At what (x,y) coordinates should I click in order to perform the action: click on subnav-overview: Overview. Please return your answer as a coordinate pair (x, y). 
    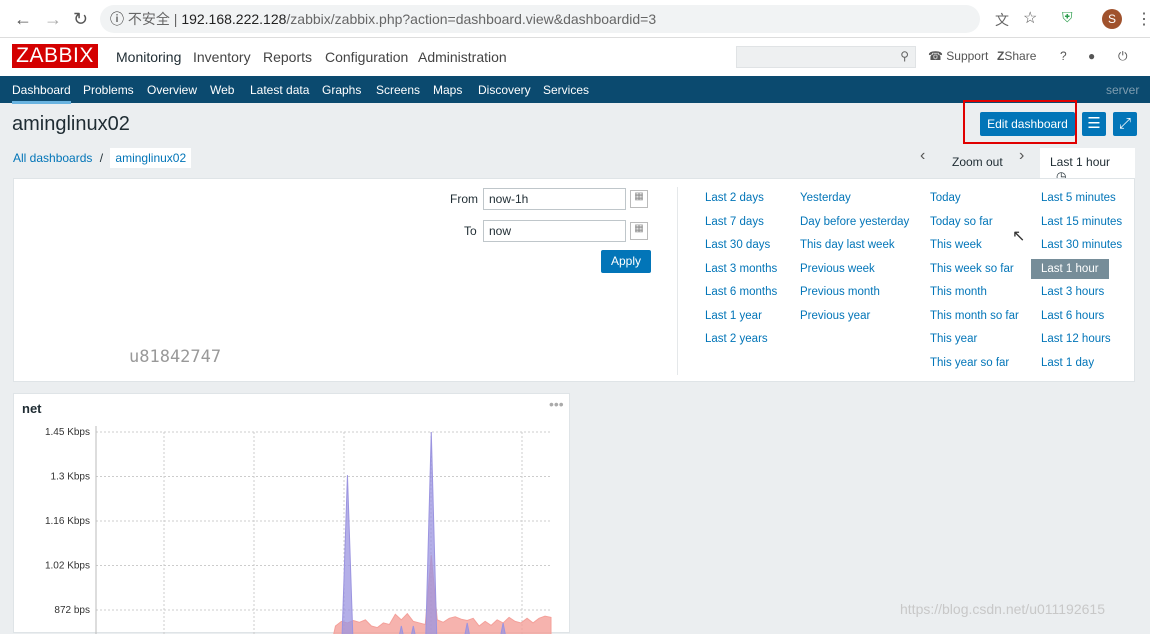
    Looking at the image, I should click on (172, 90).